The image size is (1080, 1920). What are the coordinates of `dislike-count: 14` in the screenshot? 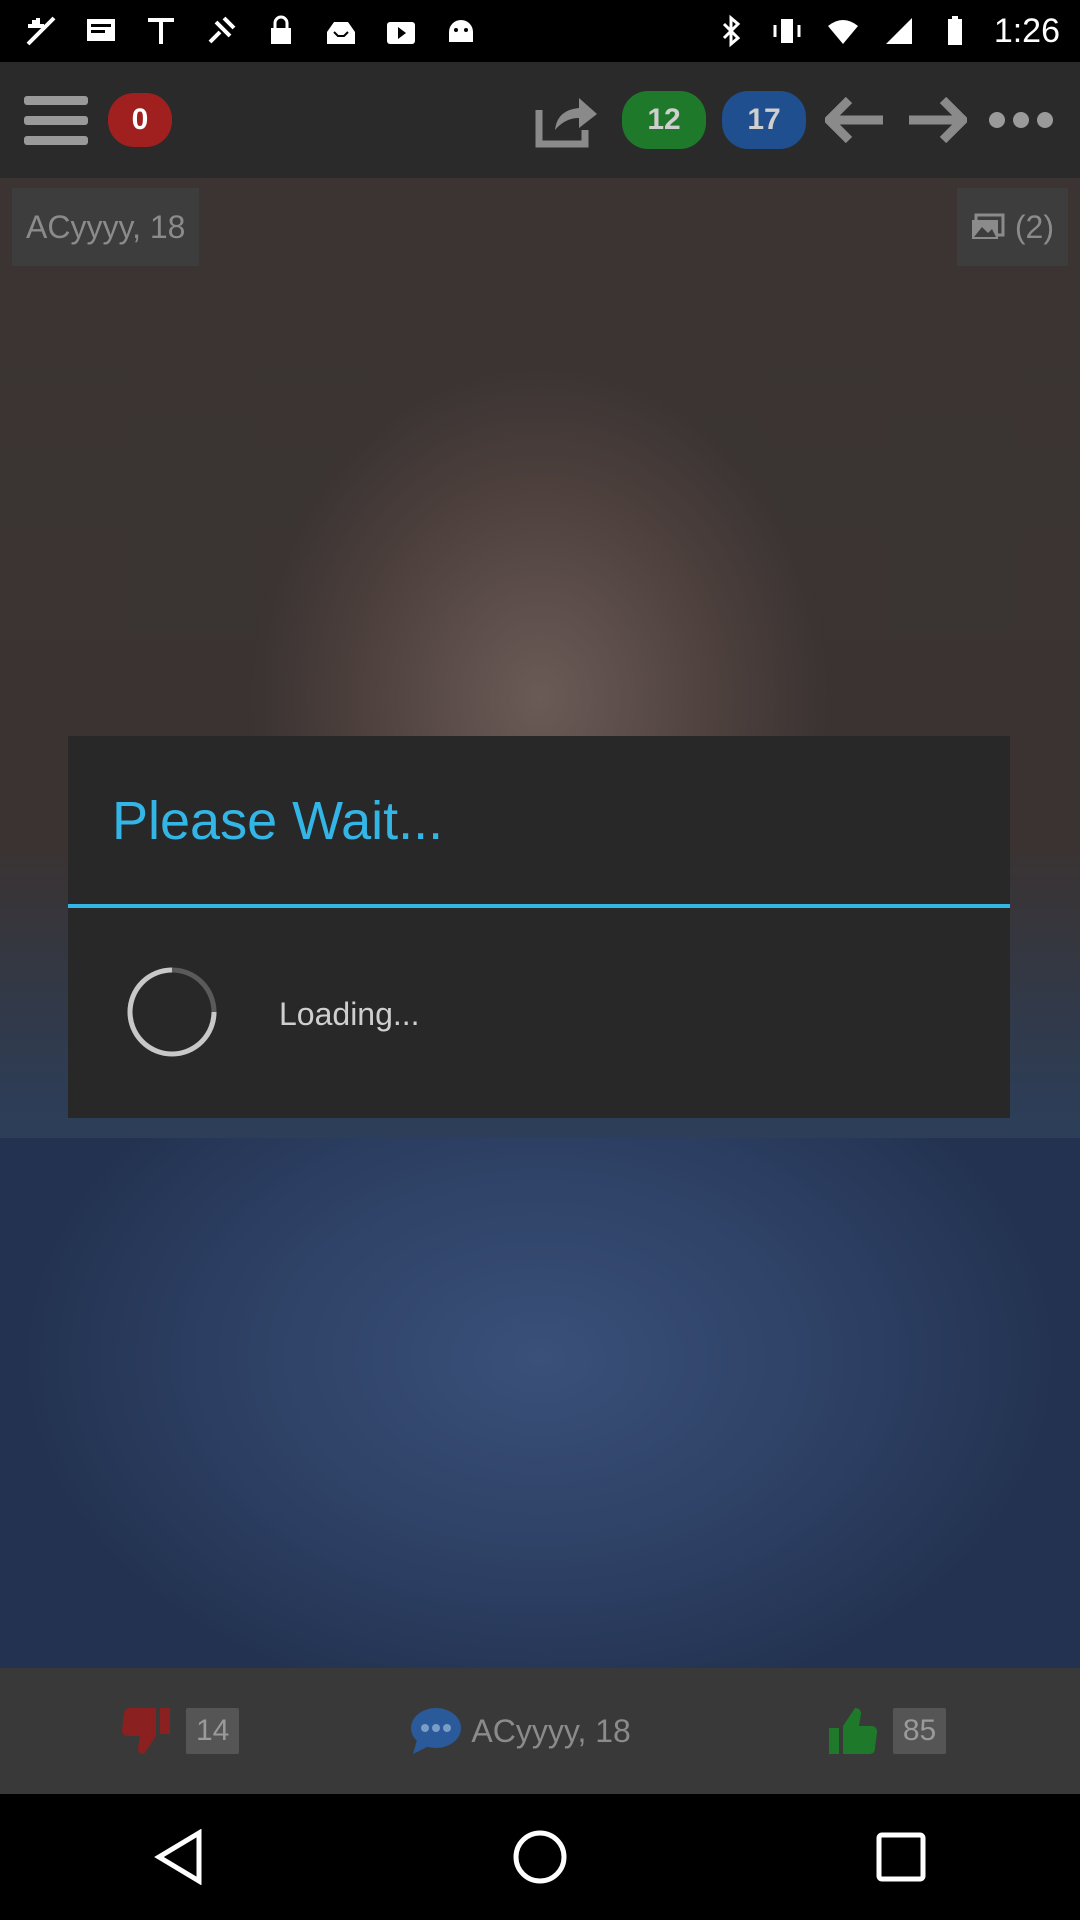 It's located at (213, 1731).